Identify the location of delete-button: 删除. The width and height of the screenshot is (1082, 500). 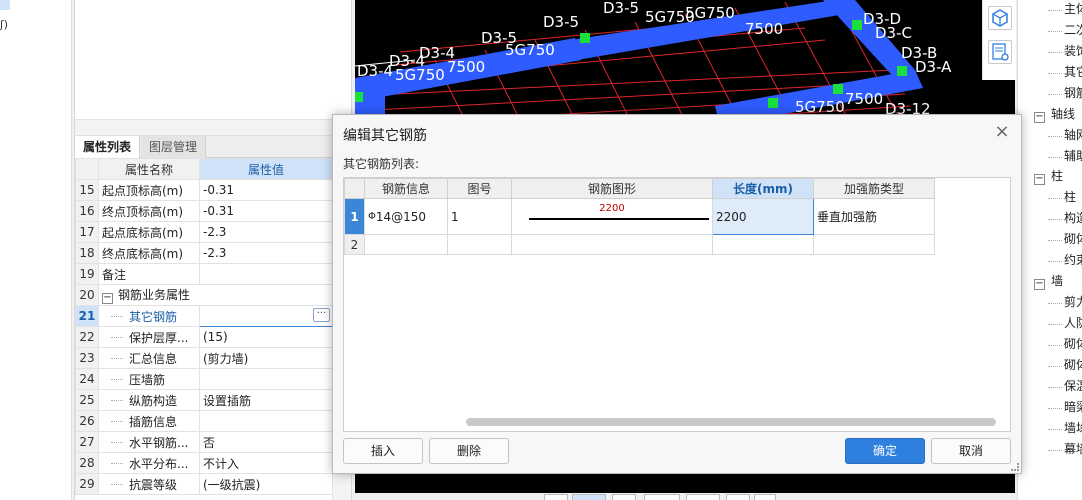
(469, 451).